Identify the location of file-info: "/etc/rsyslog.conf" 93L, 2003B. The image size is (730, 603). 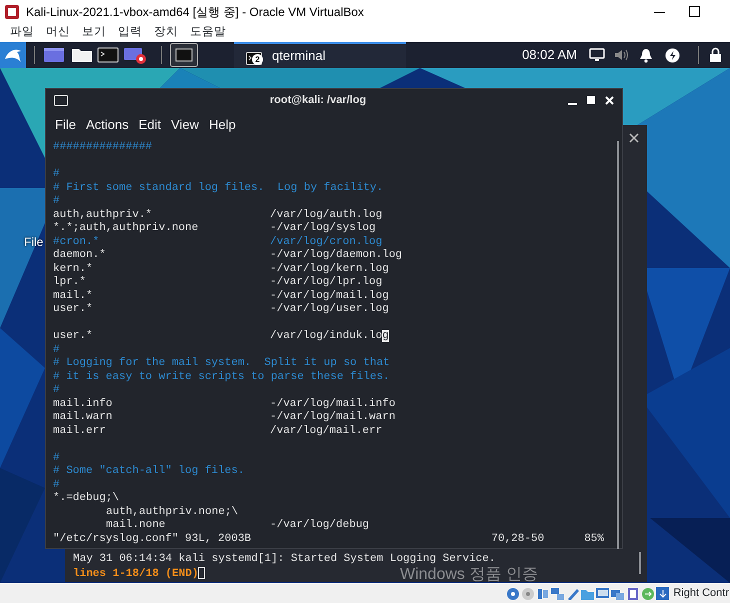
(152, 539).